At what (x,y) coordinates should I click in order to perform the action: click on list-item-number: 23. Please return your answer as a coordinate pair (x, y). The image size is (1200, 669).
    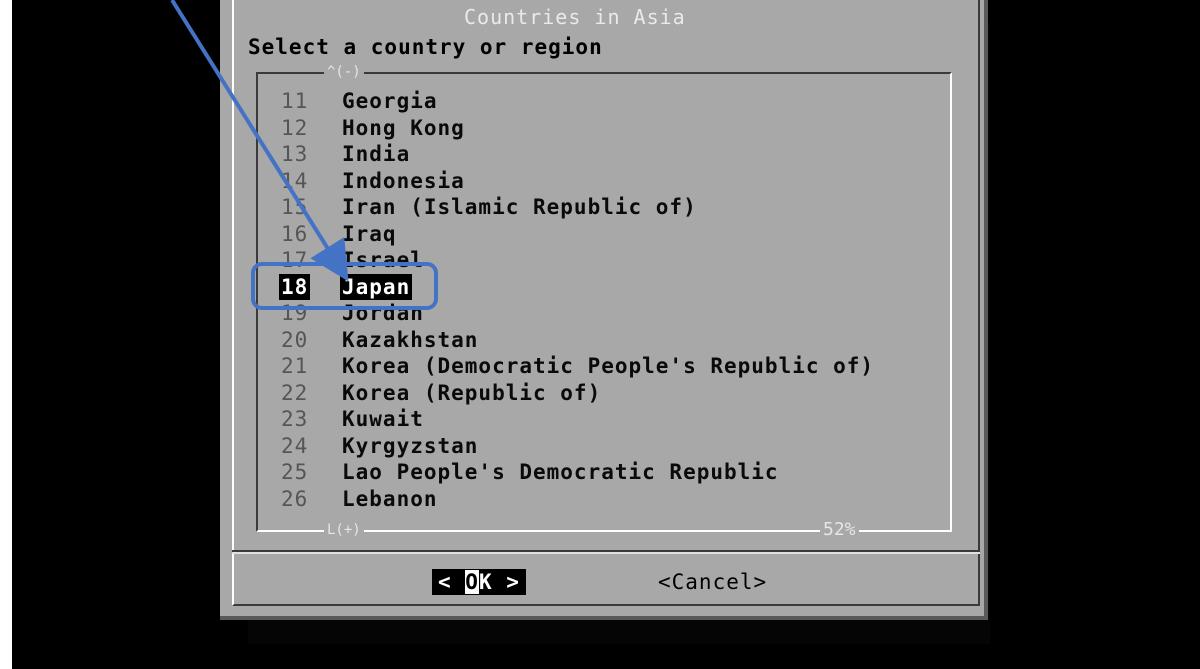
    Looking at the image, I should click on (295, 419).